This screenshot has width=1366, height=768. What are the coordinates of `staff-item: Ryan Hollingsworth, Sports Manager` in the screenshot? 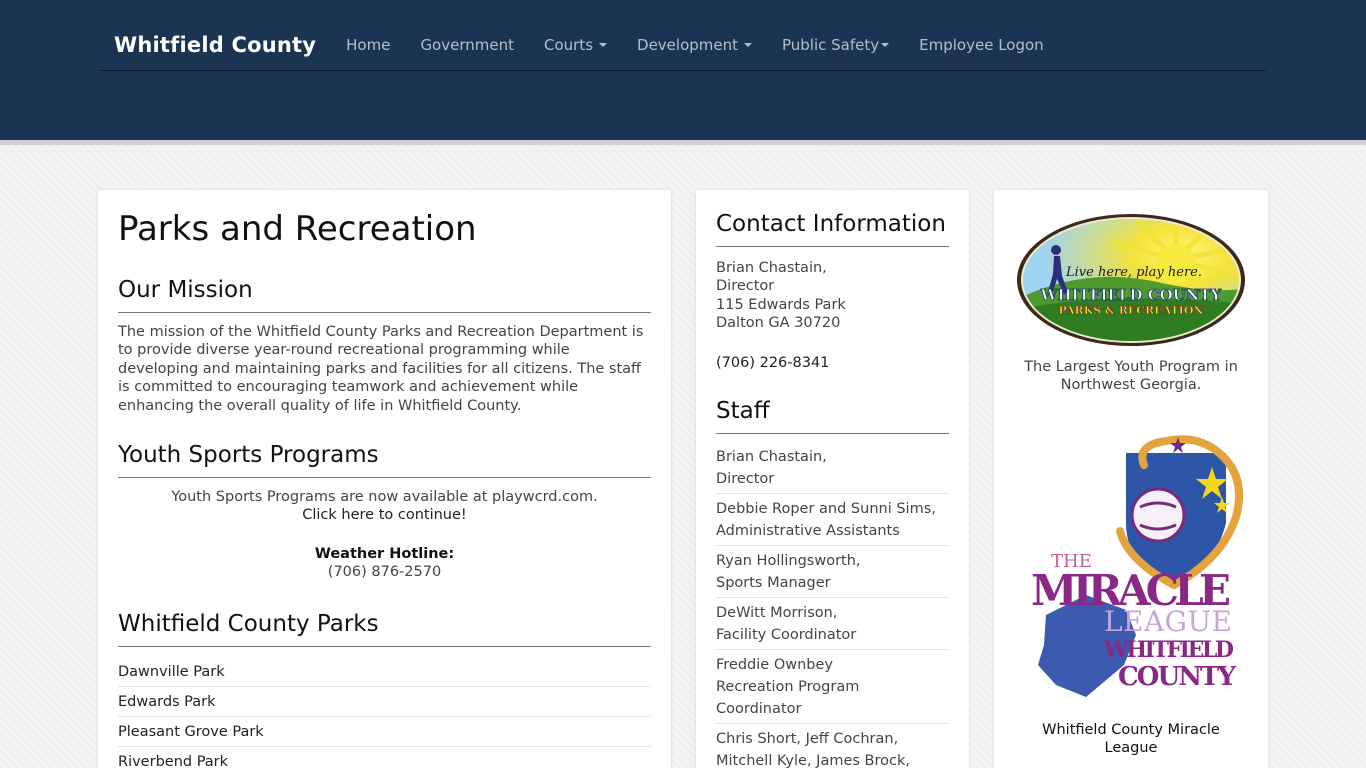 It's located at (832, 572).